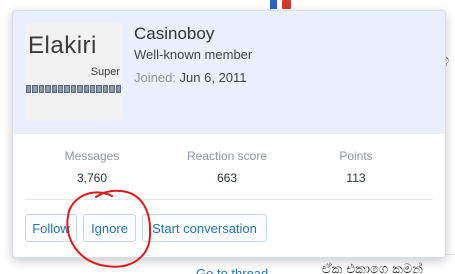  I want to click on stat-messages: Messages 3,760, so click(92, 167).